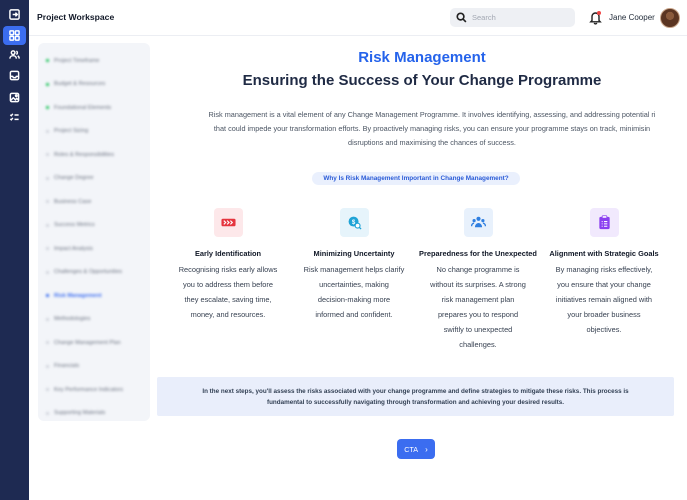 This screenshot has width=687, height=500. I want to click on avatar, so click(670, 18).